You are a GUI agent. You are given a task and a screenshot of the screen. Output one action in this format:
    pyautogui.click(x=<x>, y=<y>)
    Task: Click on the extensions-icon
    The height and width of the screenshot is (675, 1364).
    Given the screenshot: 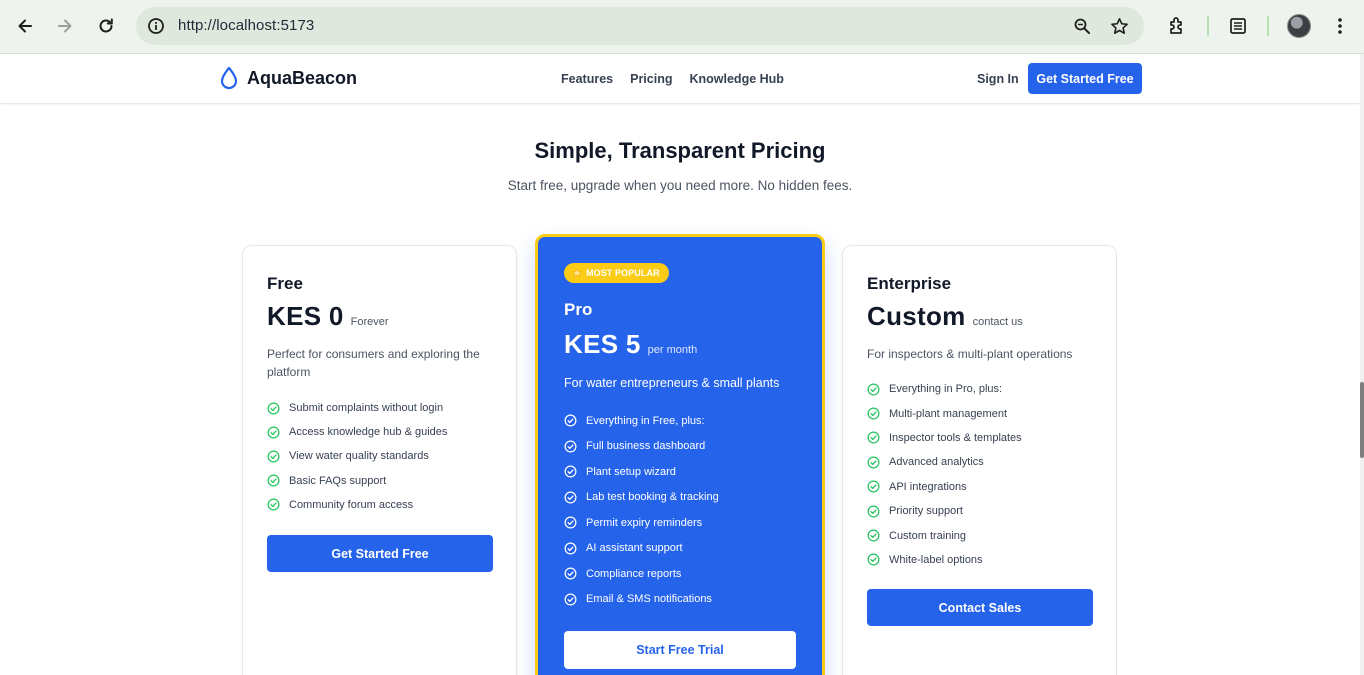 What is the action you would take?
    pyautogui.click(x=1177, y=26)
    